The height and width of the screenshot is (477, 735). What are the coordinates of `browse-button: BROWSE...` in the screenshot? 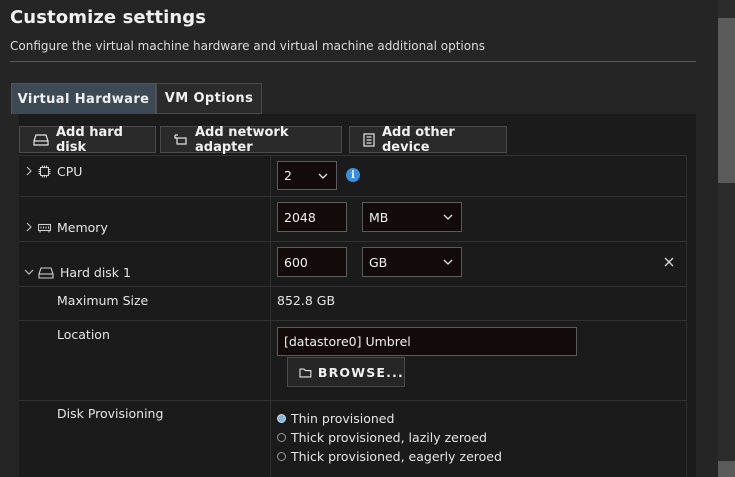 It's located at (346, 372).